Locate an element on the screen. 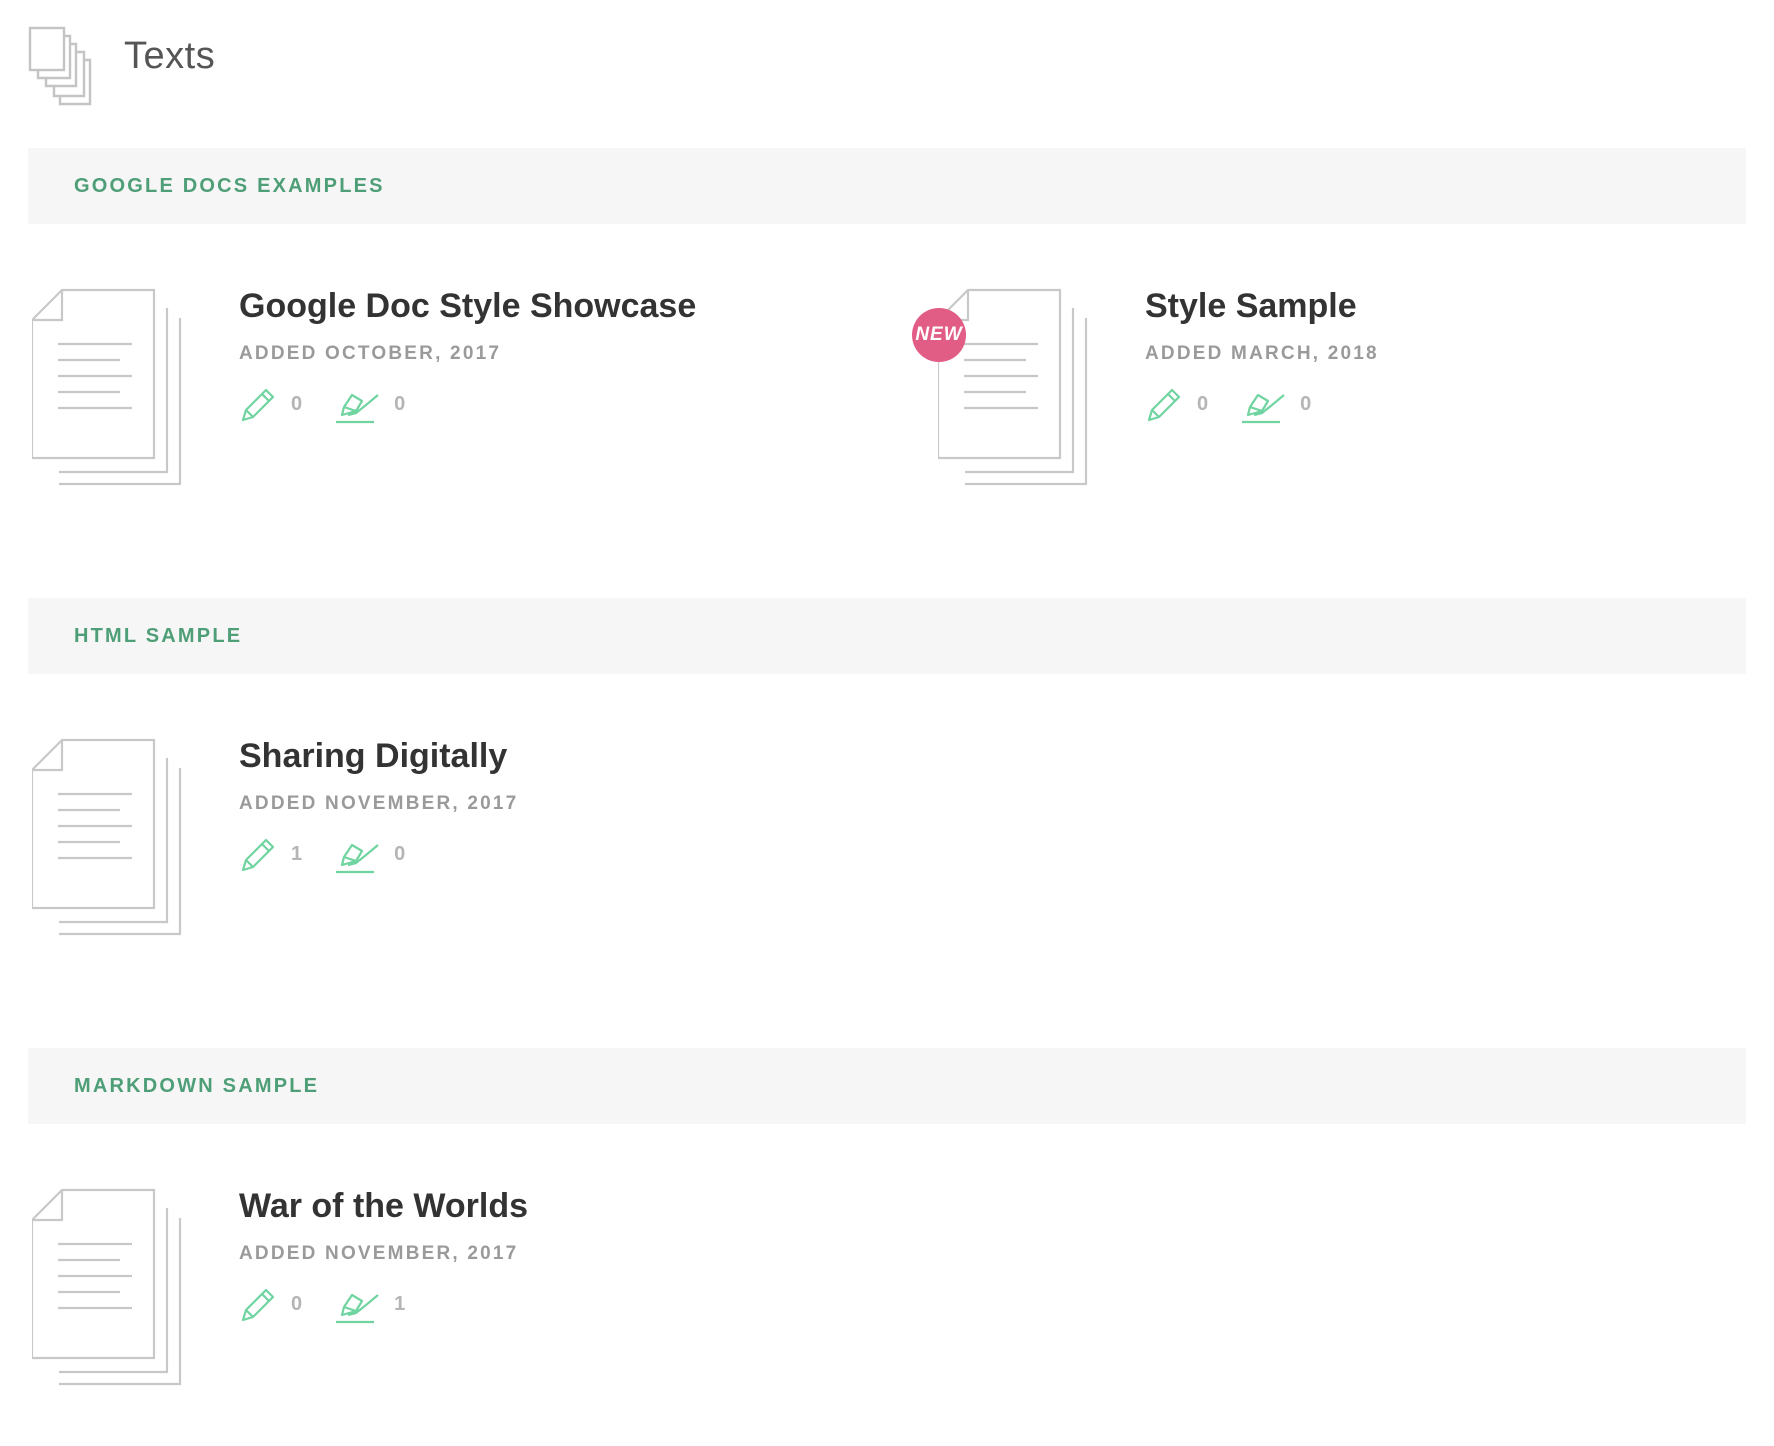 This screenshot has width=1774, height=1446. item-details: Style Sample ADDED MARCH, 2018 0 0 is located at coordinates (1262, 355).